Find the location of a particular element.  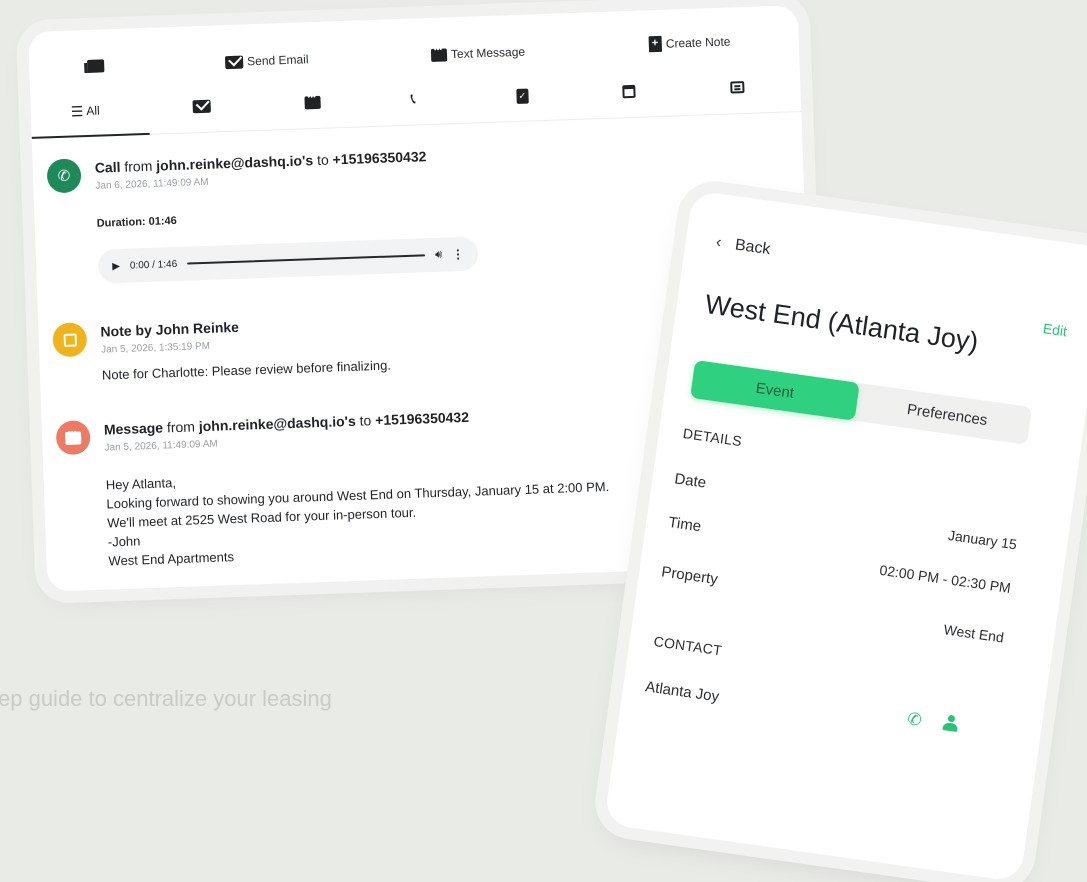

note-avatar is located at coordinates (70, 340).